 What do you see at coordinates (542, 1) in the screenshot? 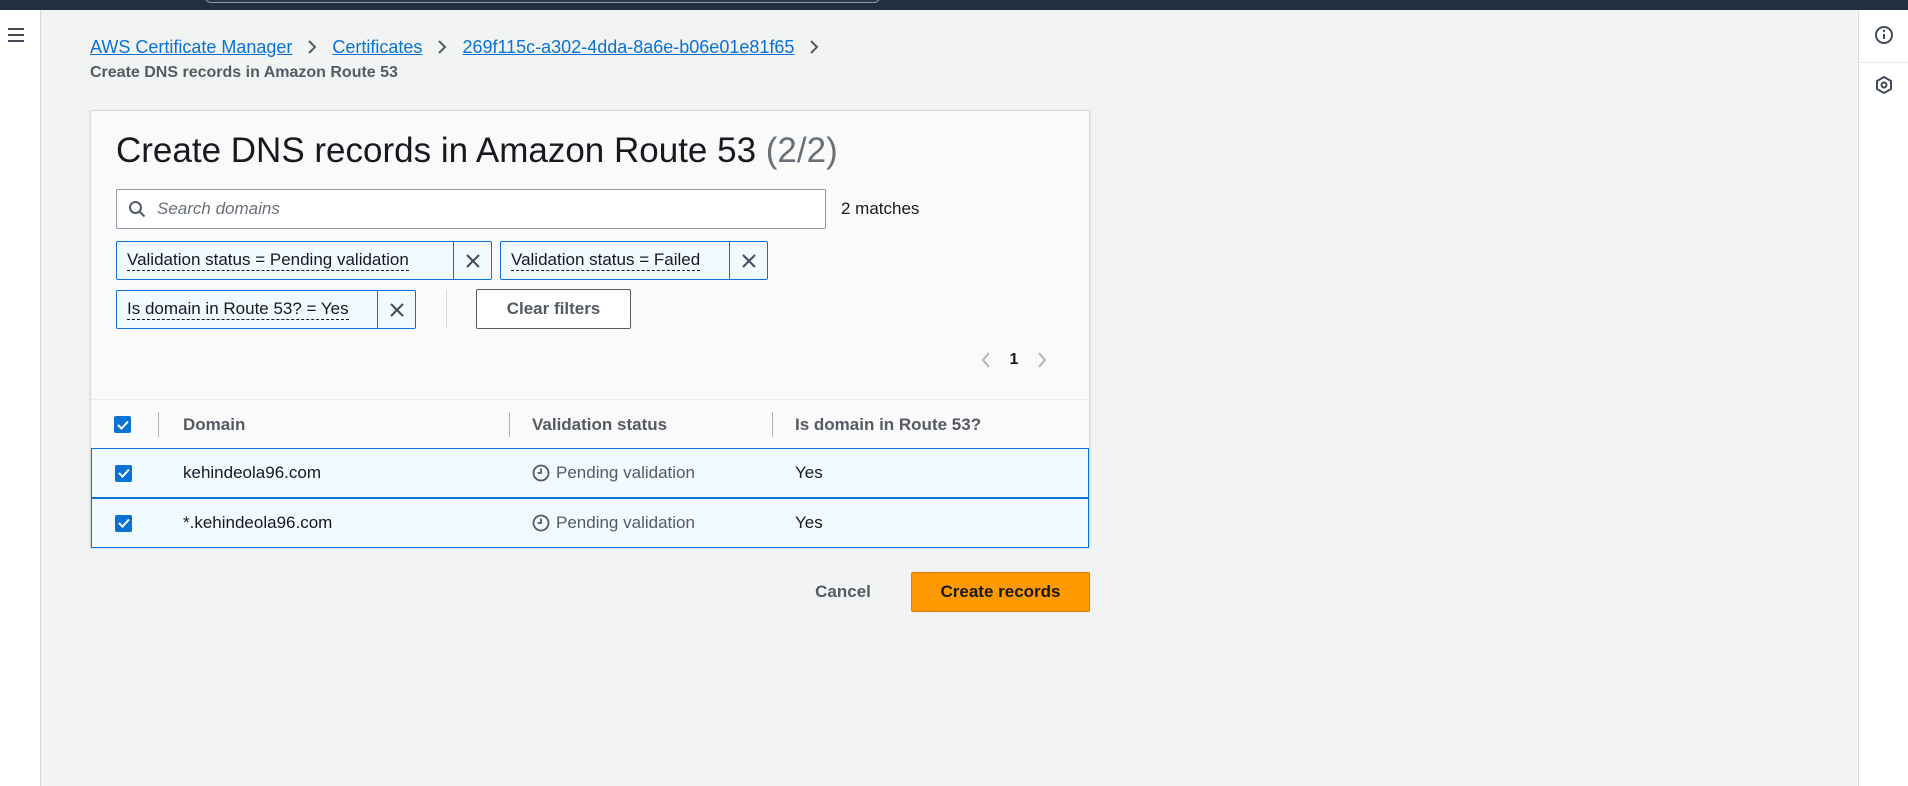
I see `global-search-bar` at bounding box center [542, 1].